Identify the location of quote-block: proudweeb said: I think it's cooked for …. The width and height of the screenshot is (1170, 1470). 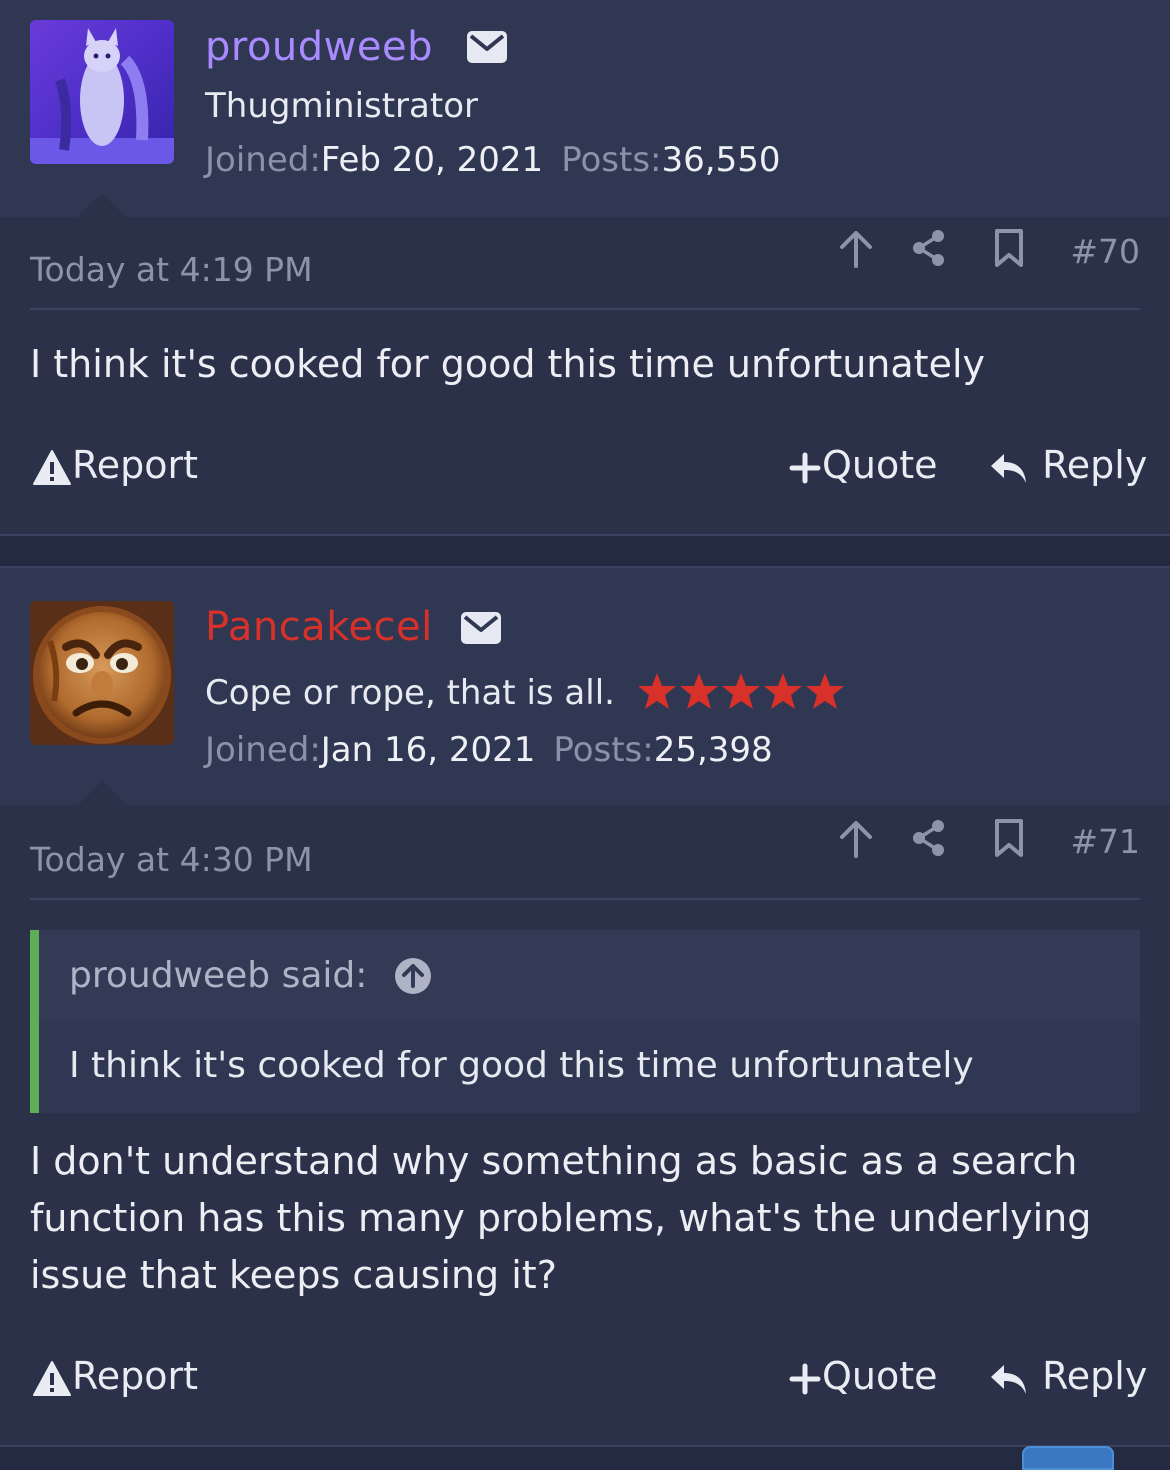
(585, 1021).